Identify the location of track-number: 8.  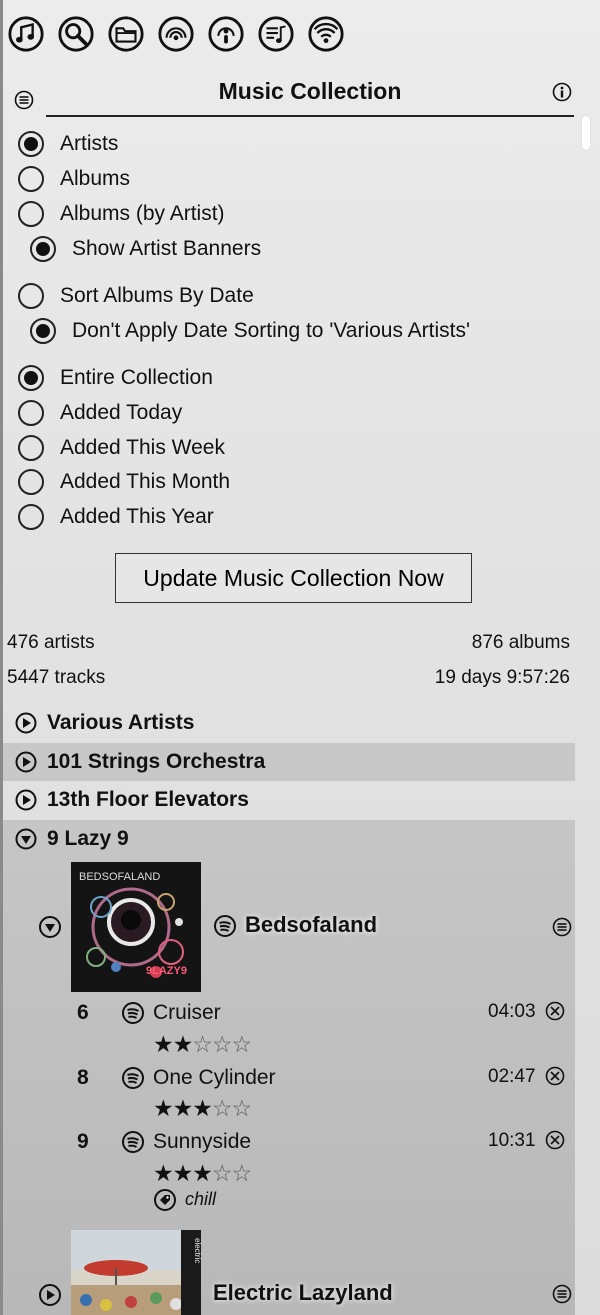
(83, 1077).